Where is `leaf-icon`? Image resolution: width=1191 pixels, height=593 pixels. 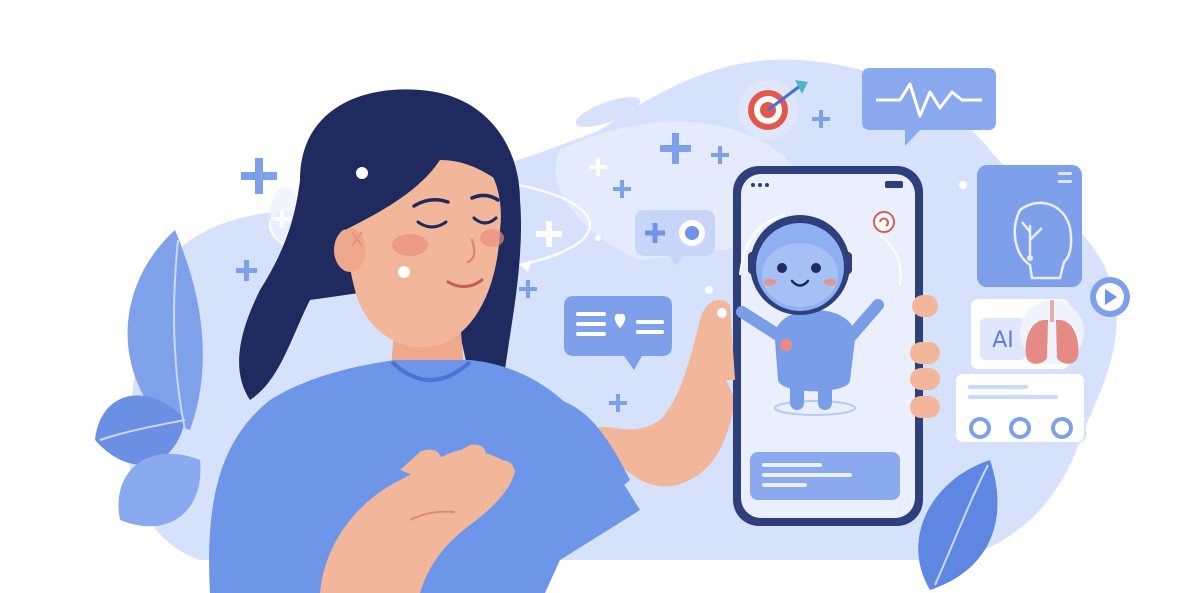
leaf-icon is located at coordinates (149, 378).